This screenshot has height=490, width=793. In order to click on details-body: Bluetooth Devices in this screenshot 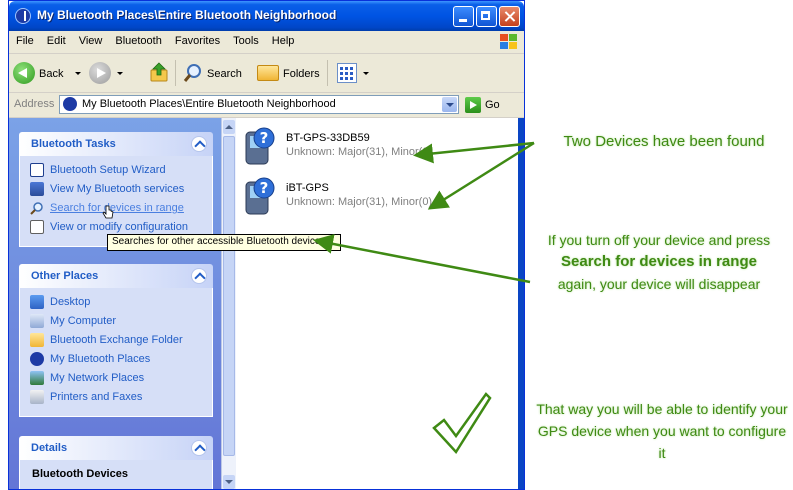, I will do `click(116, 474)`.